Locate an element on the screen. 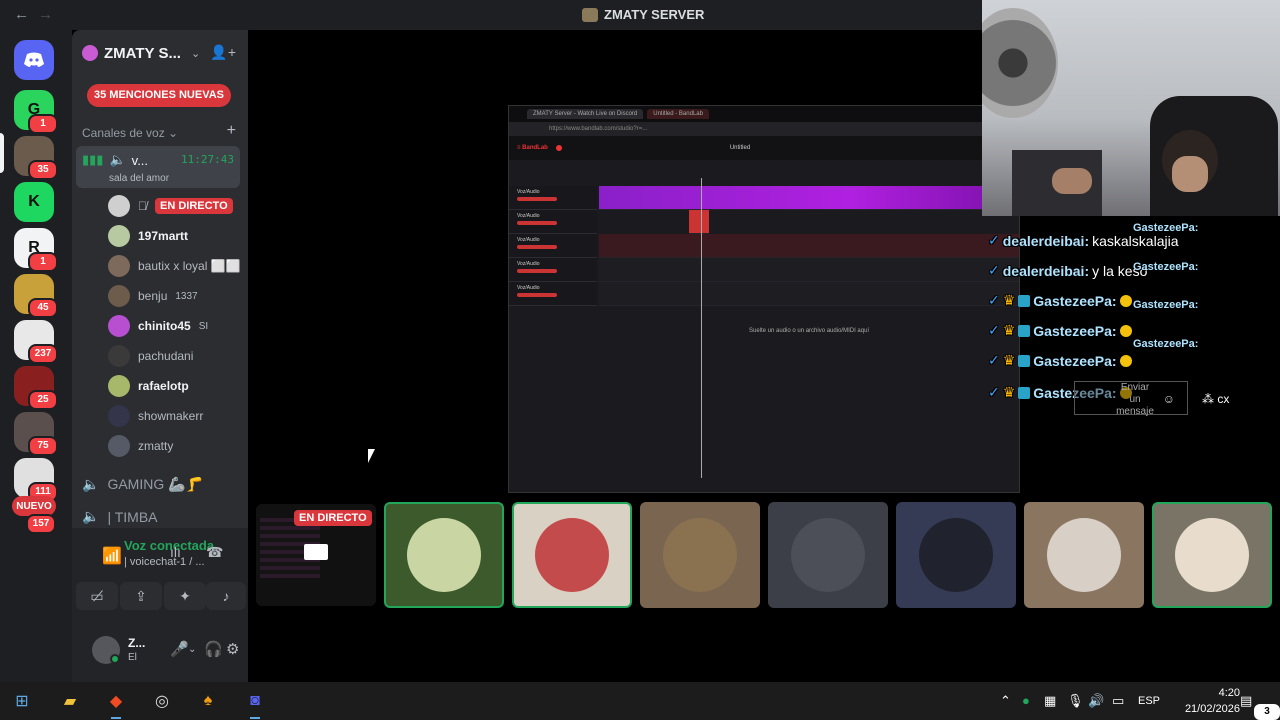 Image resolution: width=1280 pixels, height=720 pixels. member-tag: 1337 is located at coordinates (186, 296).